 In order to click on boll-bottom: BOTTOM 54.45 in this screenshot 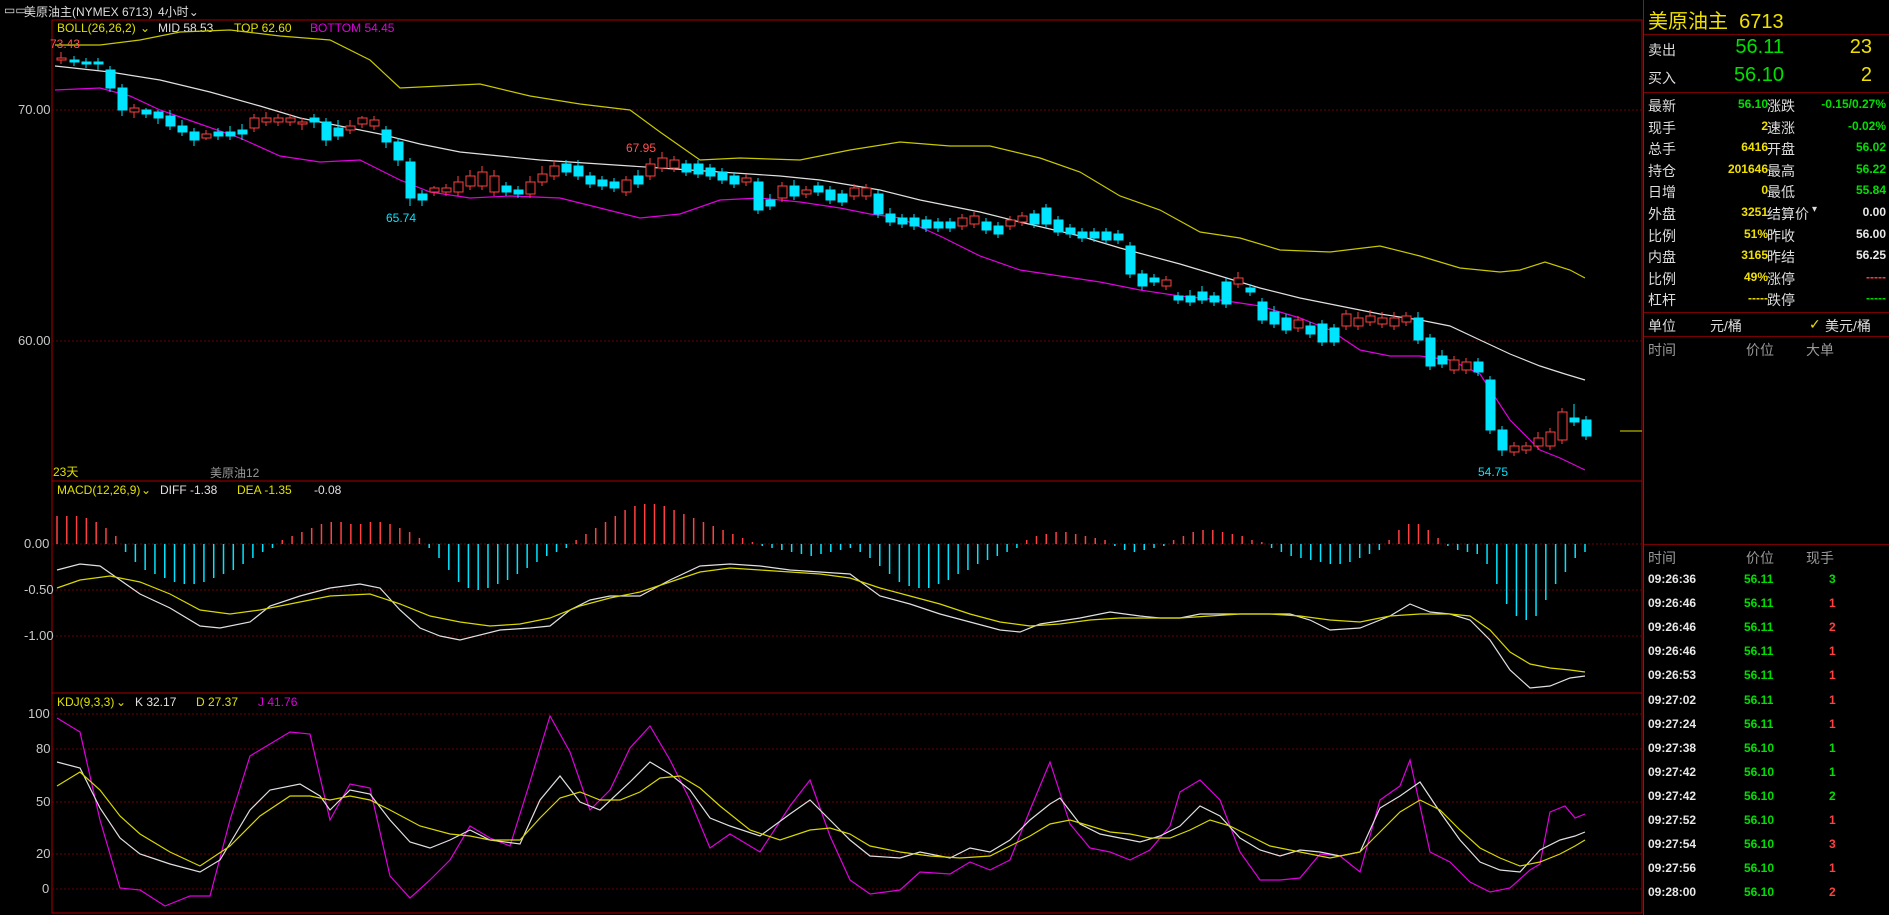, I will do `click(352, 28)`.